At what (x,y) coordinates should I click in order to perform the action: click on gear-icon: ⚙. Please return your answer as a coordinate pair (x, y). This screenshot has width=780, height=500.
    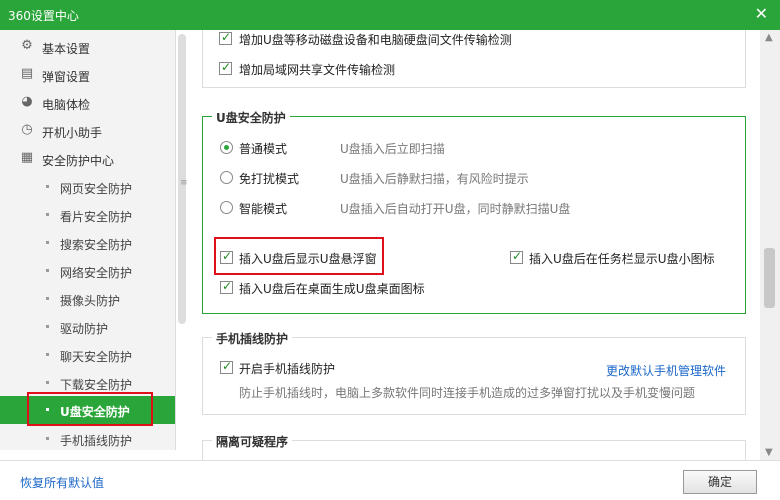
    Looking at the image, I should click on (27, 45).